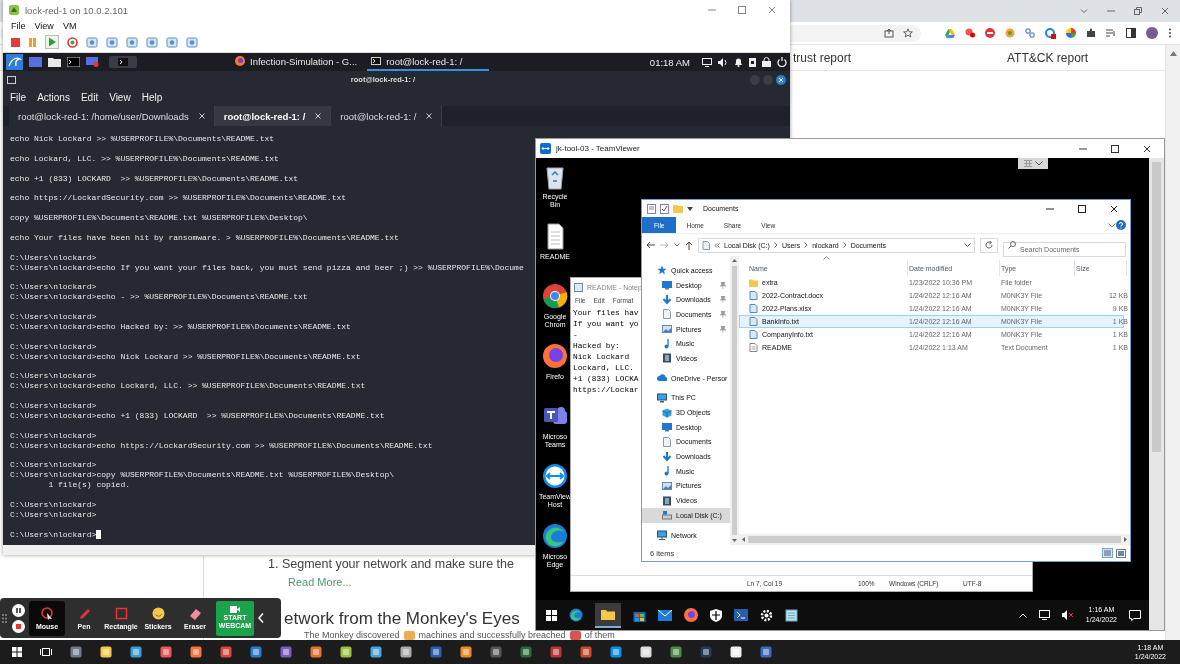 This screenshot has width=1180, height=664. I want to click on gear-icon, so click(766, 615).